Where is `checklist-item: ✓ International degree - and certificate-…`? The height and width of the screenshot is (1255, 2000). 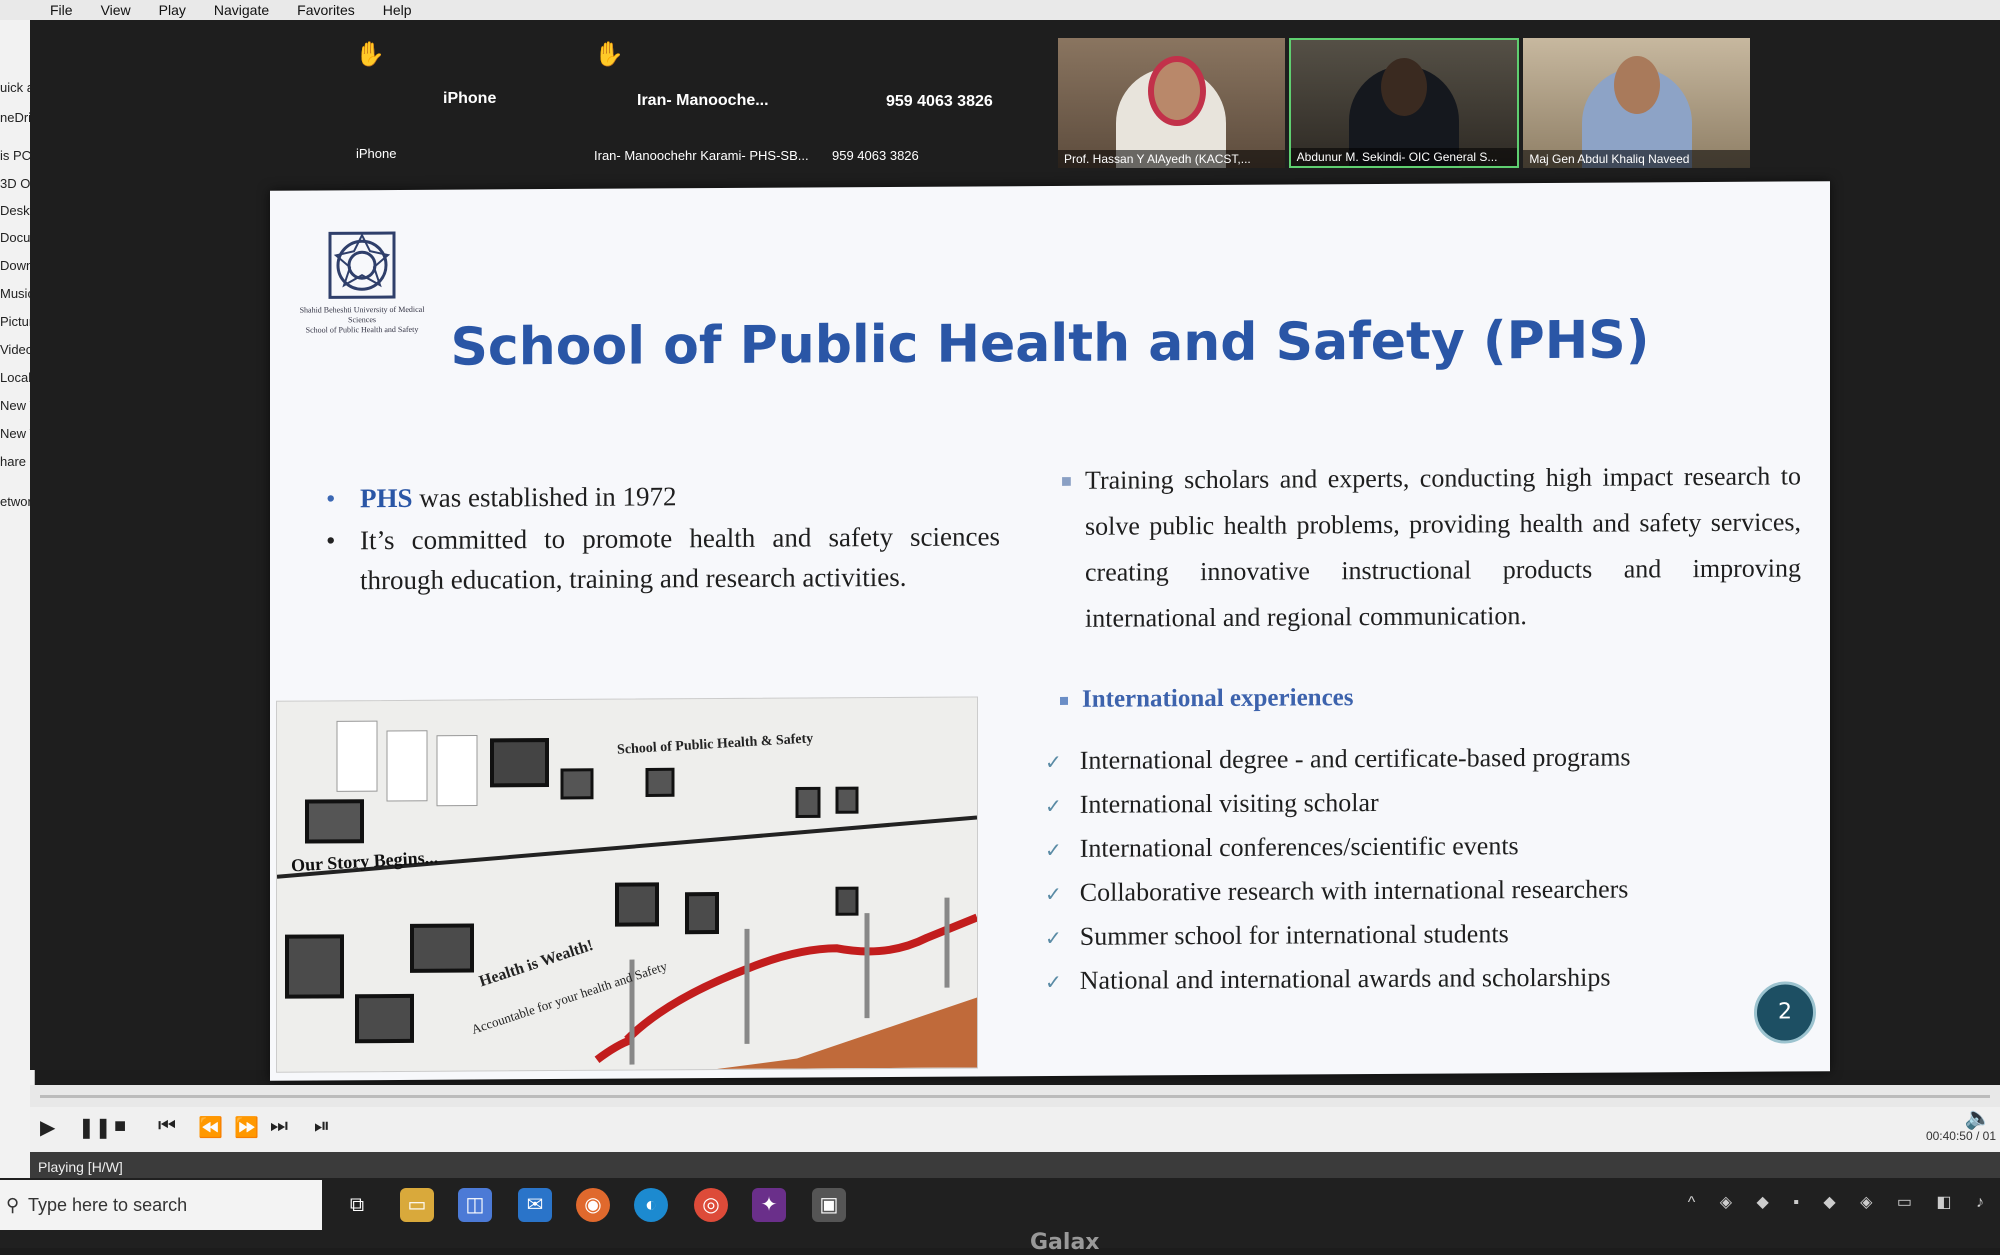
checklist-item: ✓ International degree - and certificate-… is located at coordinates (1338, 759).